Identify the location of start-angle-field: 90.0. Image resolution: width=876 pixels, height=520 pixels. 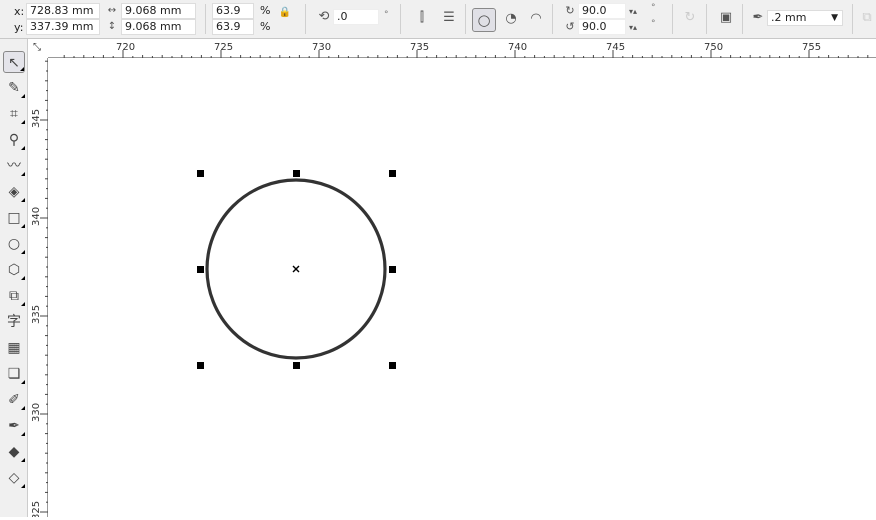
(602, 11).